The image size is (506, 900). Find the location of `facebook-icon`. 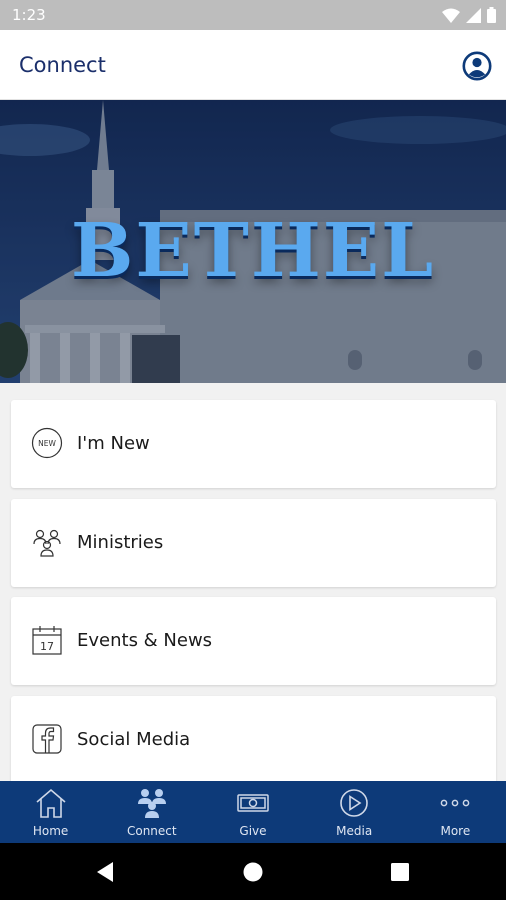

facebook-icon is located at coordinates (47, 739).